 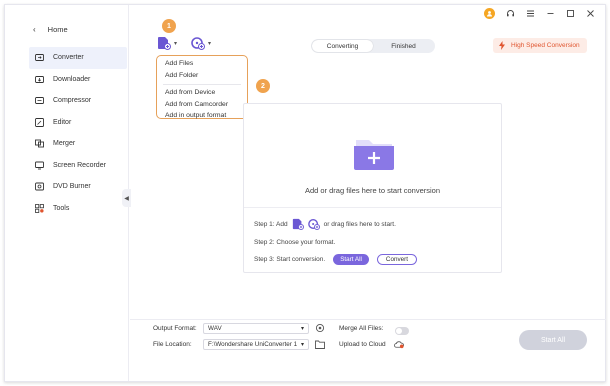 I want to click on upload-to-cloud-label: Upload to Cloud, so click(x=362, y=344).